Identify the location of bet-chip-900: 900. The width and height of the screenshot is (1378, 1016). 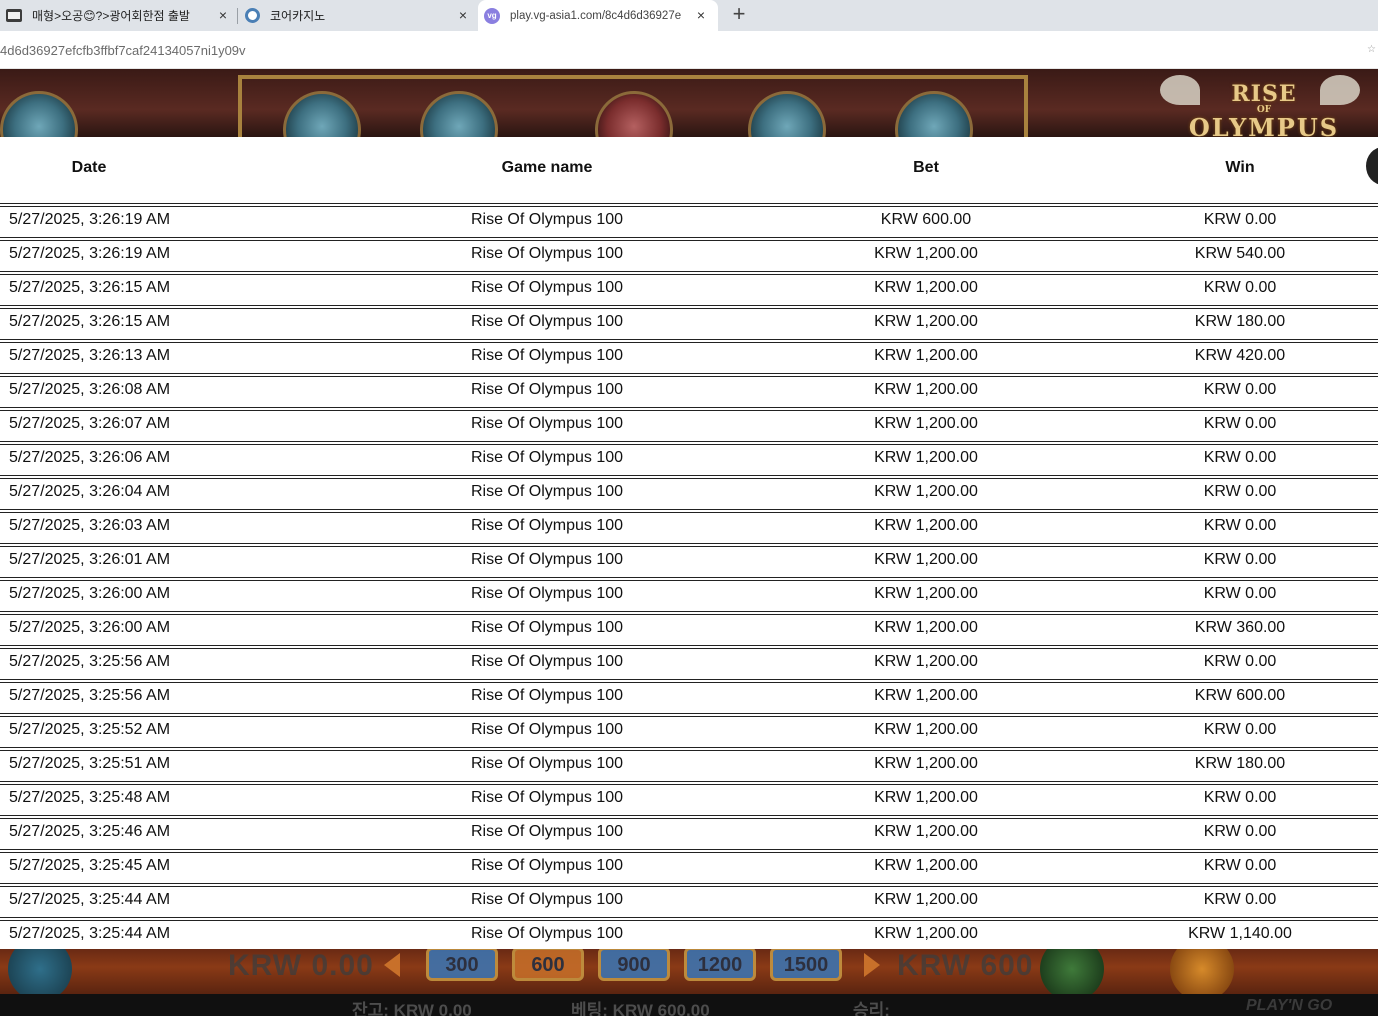
(634, 965).